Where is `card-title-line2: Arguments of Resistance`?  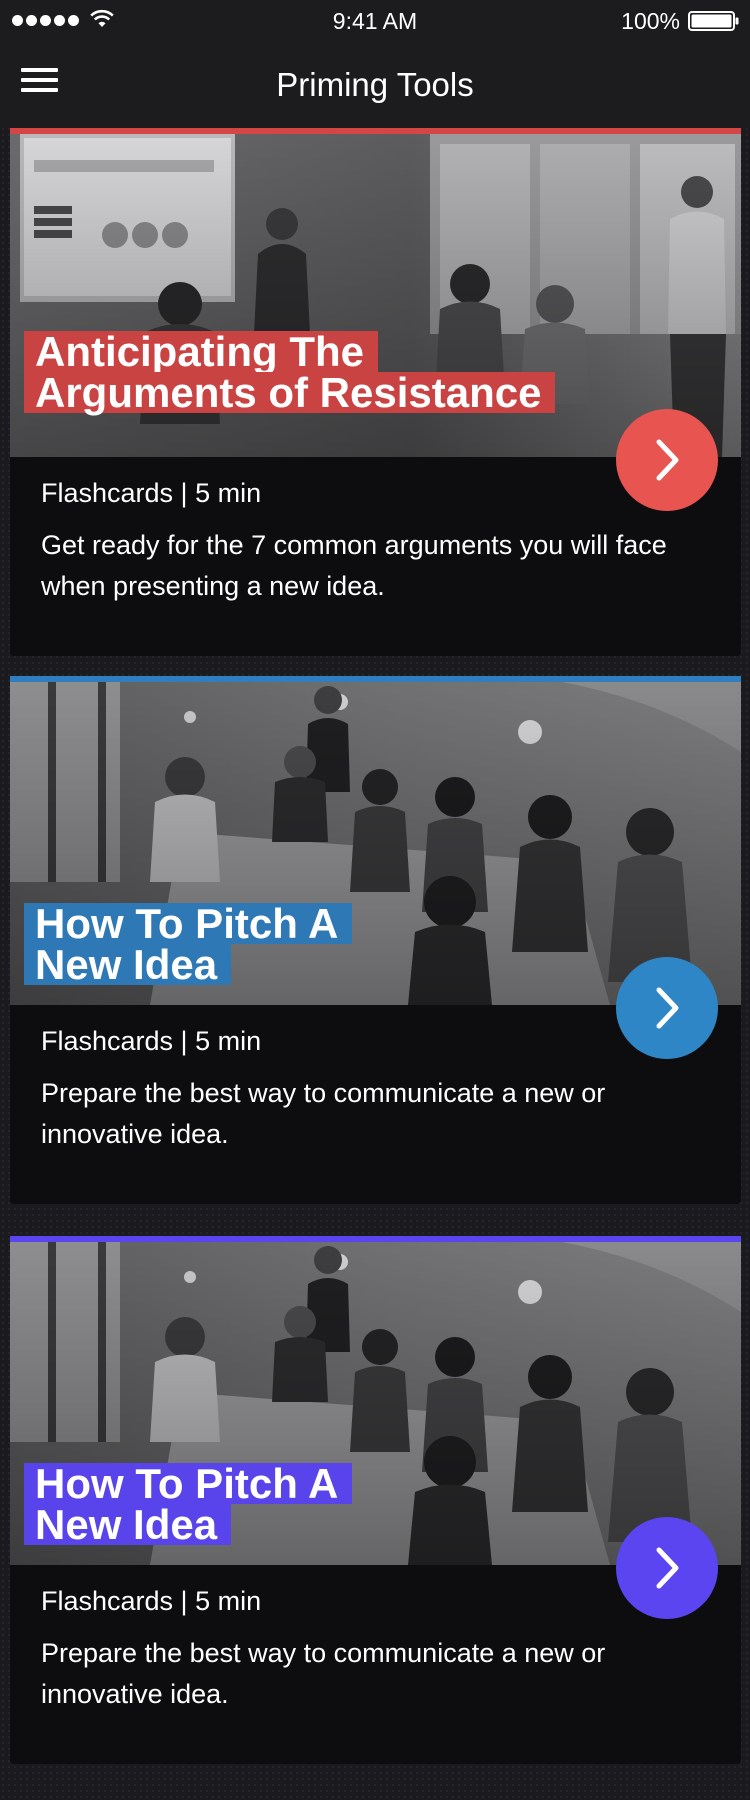 card-title-line2: Arguments of Resistance is located at coordinates (290, 393).